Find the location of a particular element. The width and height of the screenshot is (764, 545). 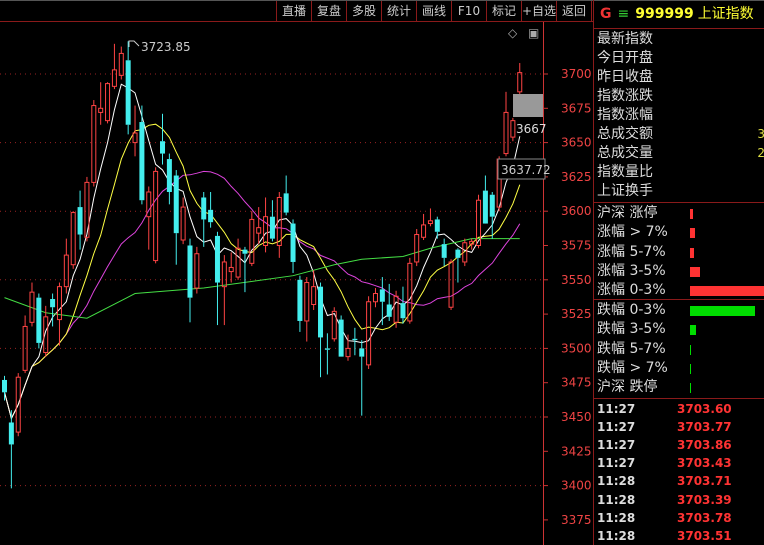

toolbar-button: 直播 is located at coordinates (293, 11).